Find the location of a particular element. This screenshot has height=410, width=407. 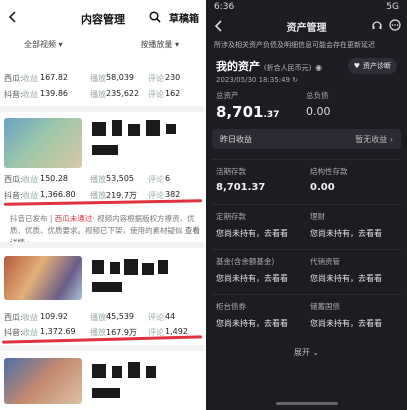

my-assets-header: 我的资产 (折合人民币元) ◉ ♥ 资产诊断 is located at coordinates (306, 63).